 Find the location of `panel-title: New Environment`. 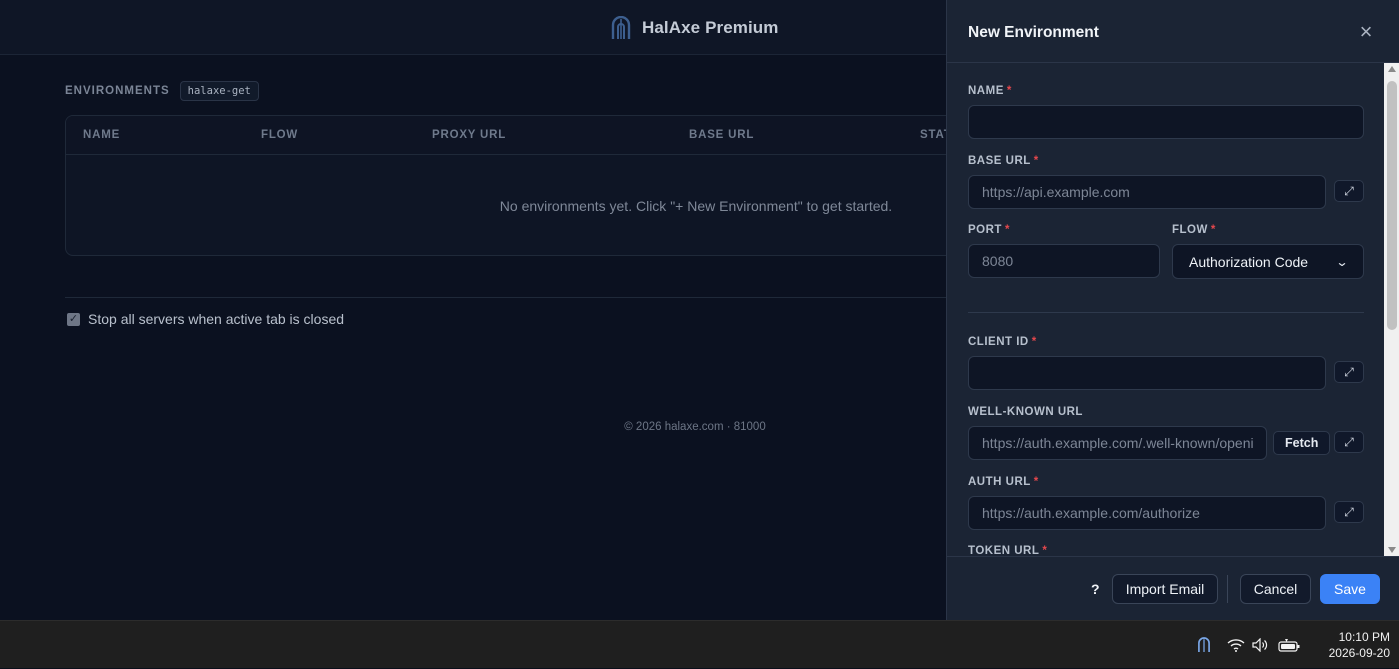

panel-title: New Environment is located at coordinates (1033, 32).